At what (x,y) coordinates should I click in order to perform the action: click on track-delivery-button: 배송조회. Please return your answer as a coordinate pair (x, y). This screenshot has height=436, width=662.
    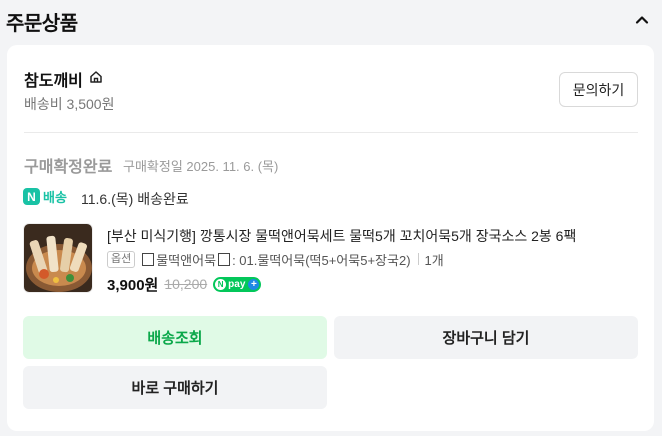
    Looking at the image, I should click on (175, 337).